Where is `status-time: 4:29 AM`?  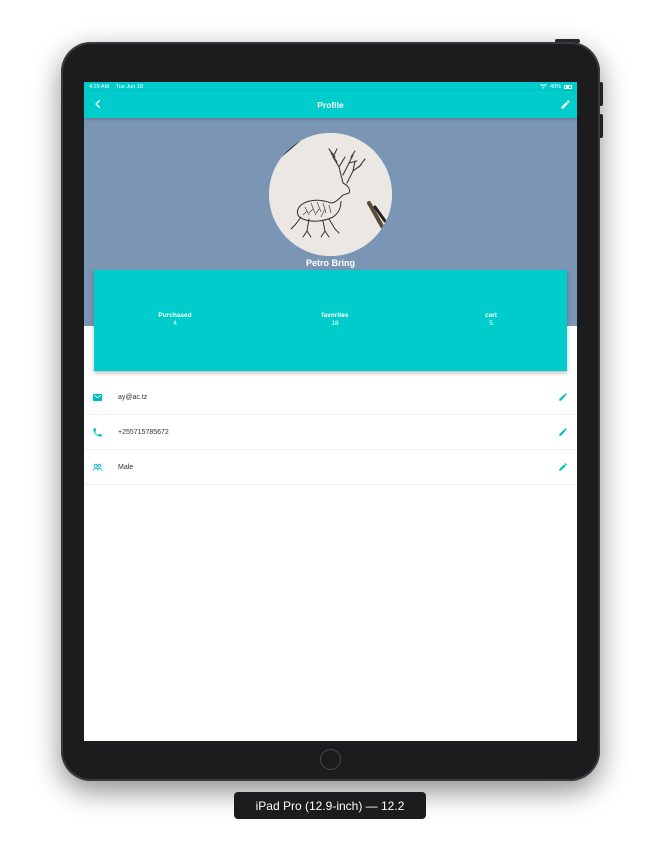
status-time: 4:29 AM is located at coordinates (99, 86).